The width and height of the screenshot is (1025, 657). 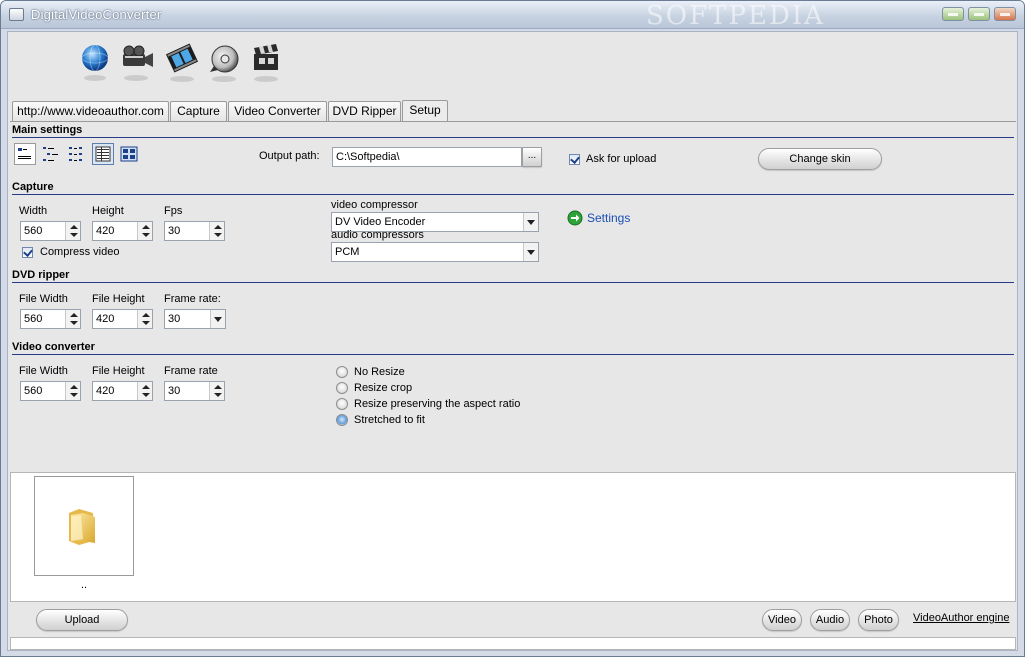 What do you see at coordinates (820, 159) in the screenshot?
I see `change-skin-button: Change skin` at bounding box center [820, 159].